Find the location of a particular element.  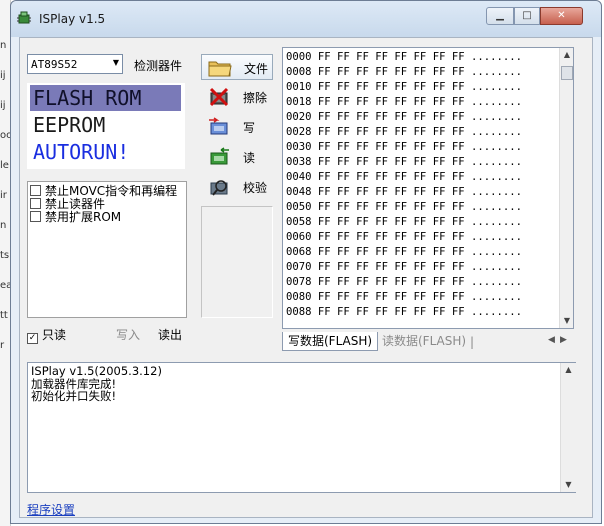

read-button-label: 读 is located at coordinates (249, 158).